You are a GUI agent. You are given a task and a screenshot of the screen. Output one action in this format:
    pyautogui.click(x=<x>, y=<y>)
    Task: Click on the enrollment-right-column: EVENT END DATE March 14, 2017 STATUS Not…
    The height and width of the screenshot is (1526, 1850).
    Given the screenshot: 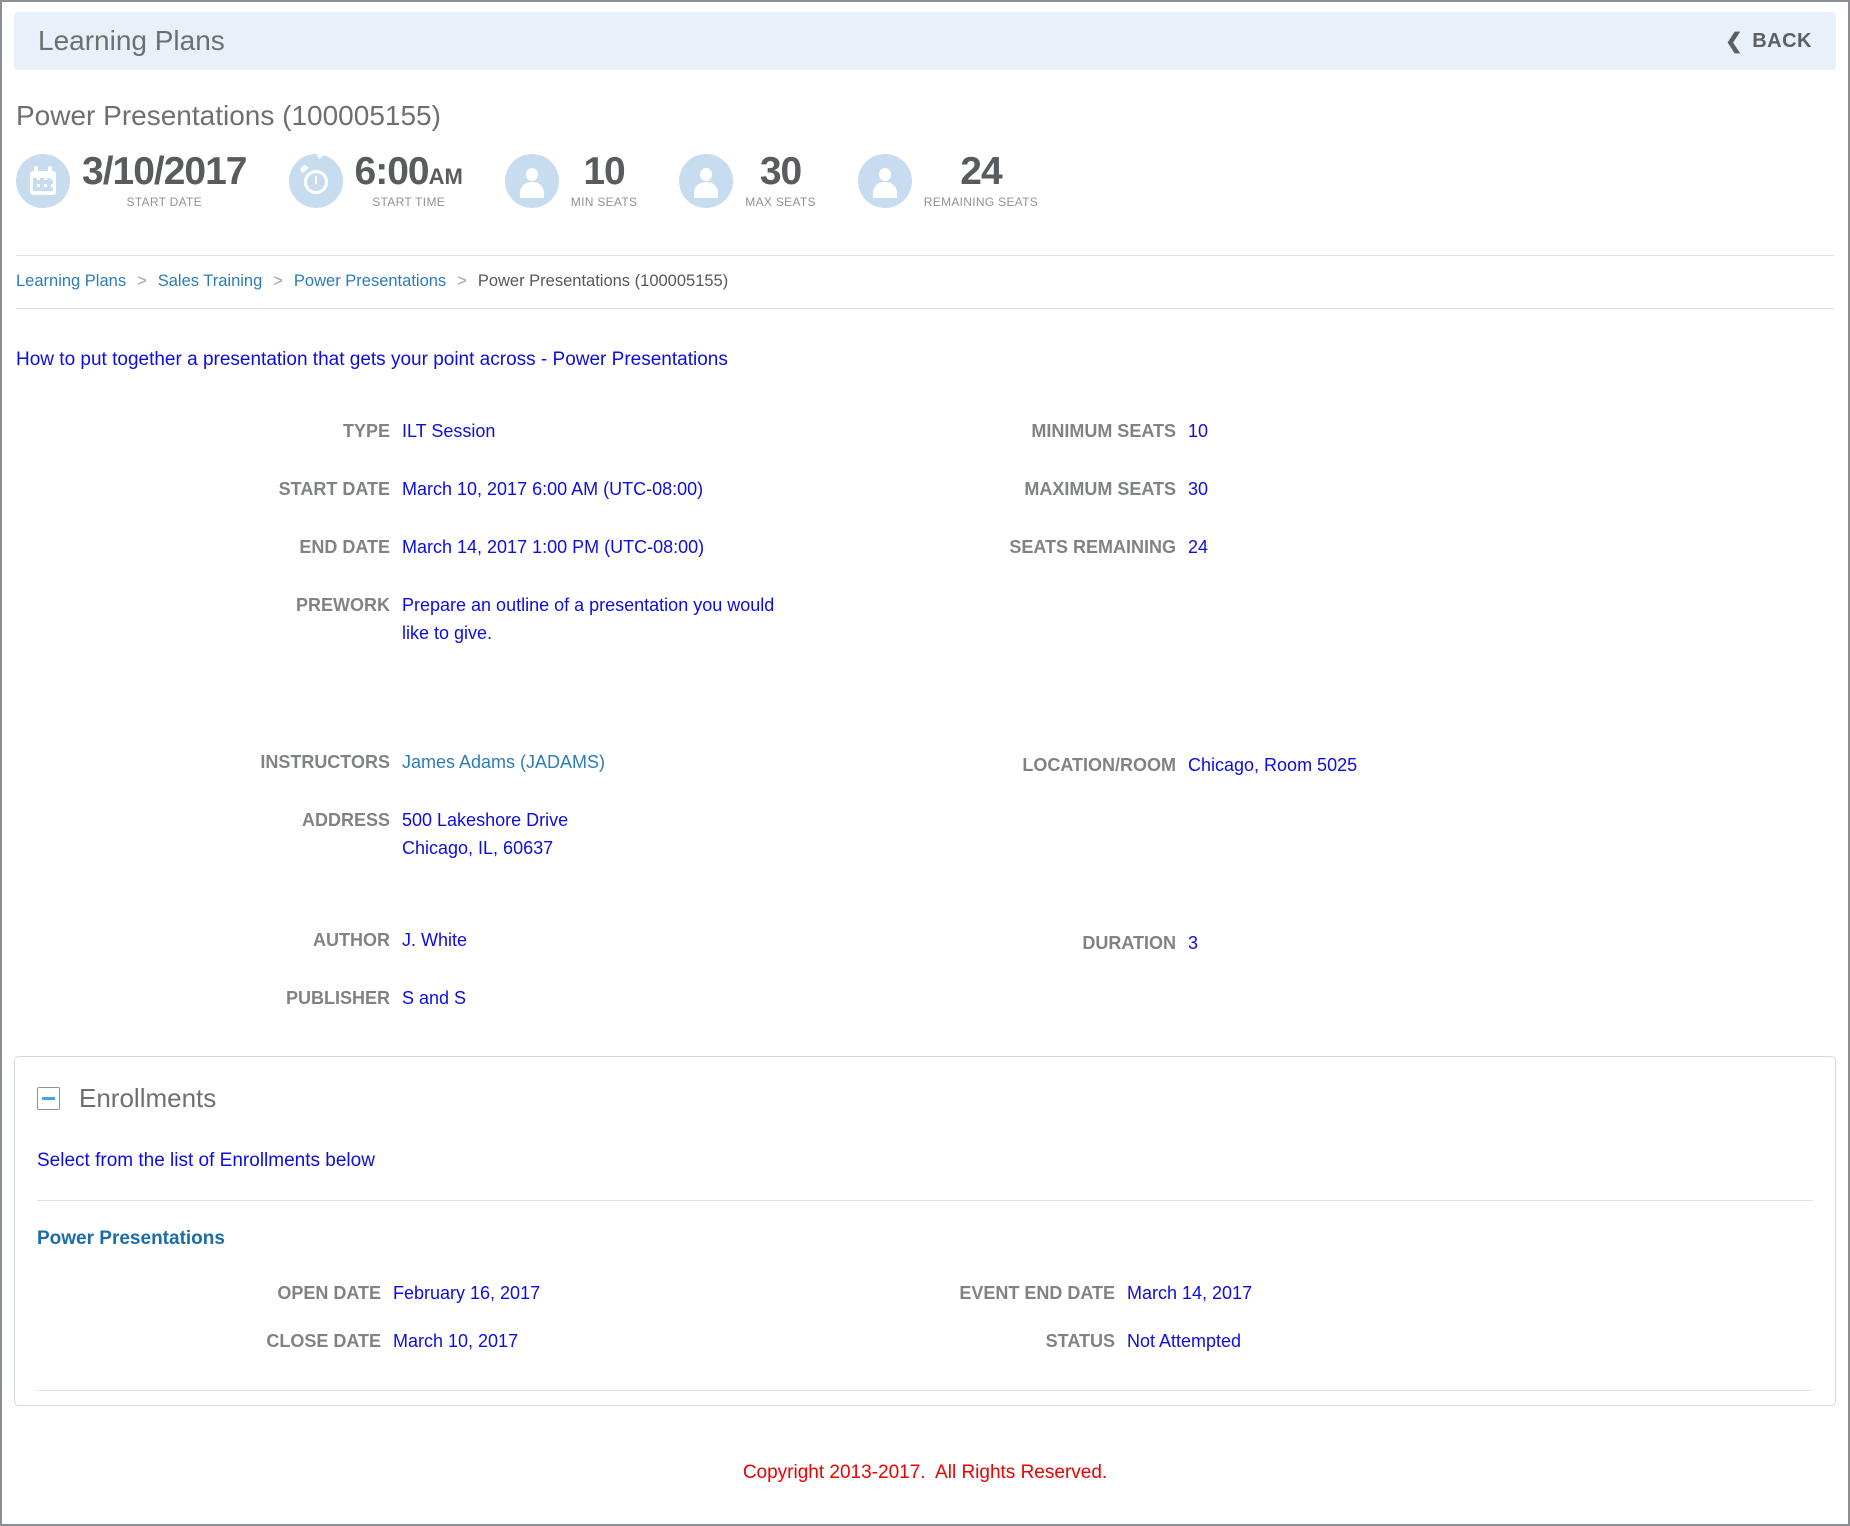 What is the action you would take?
    pyautogui.click(x=1379, y=1328)
    